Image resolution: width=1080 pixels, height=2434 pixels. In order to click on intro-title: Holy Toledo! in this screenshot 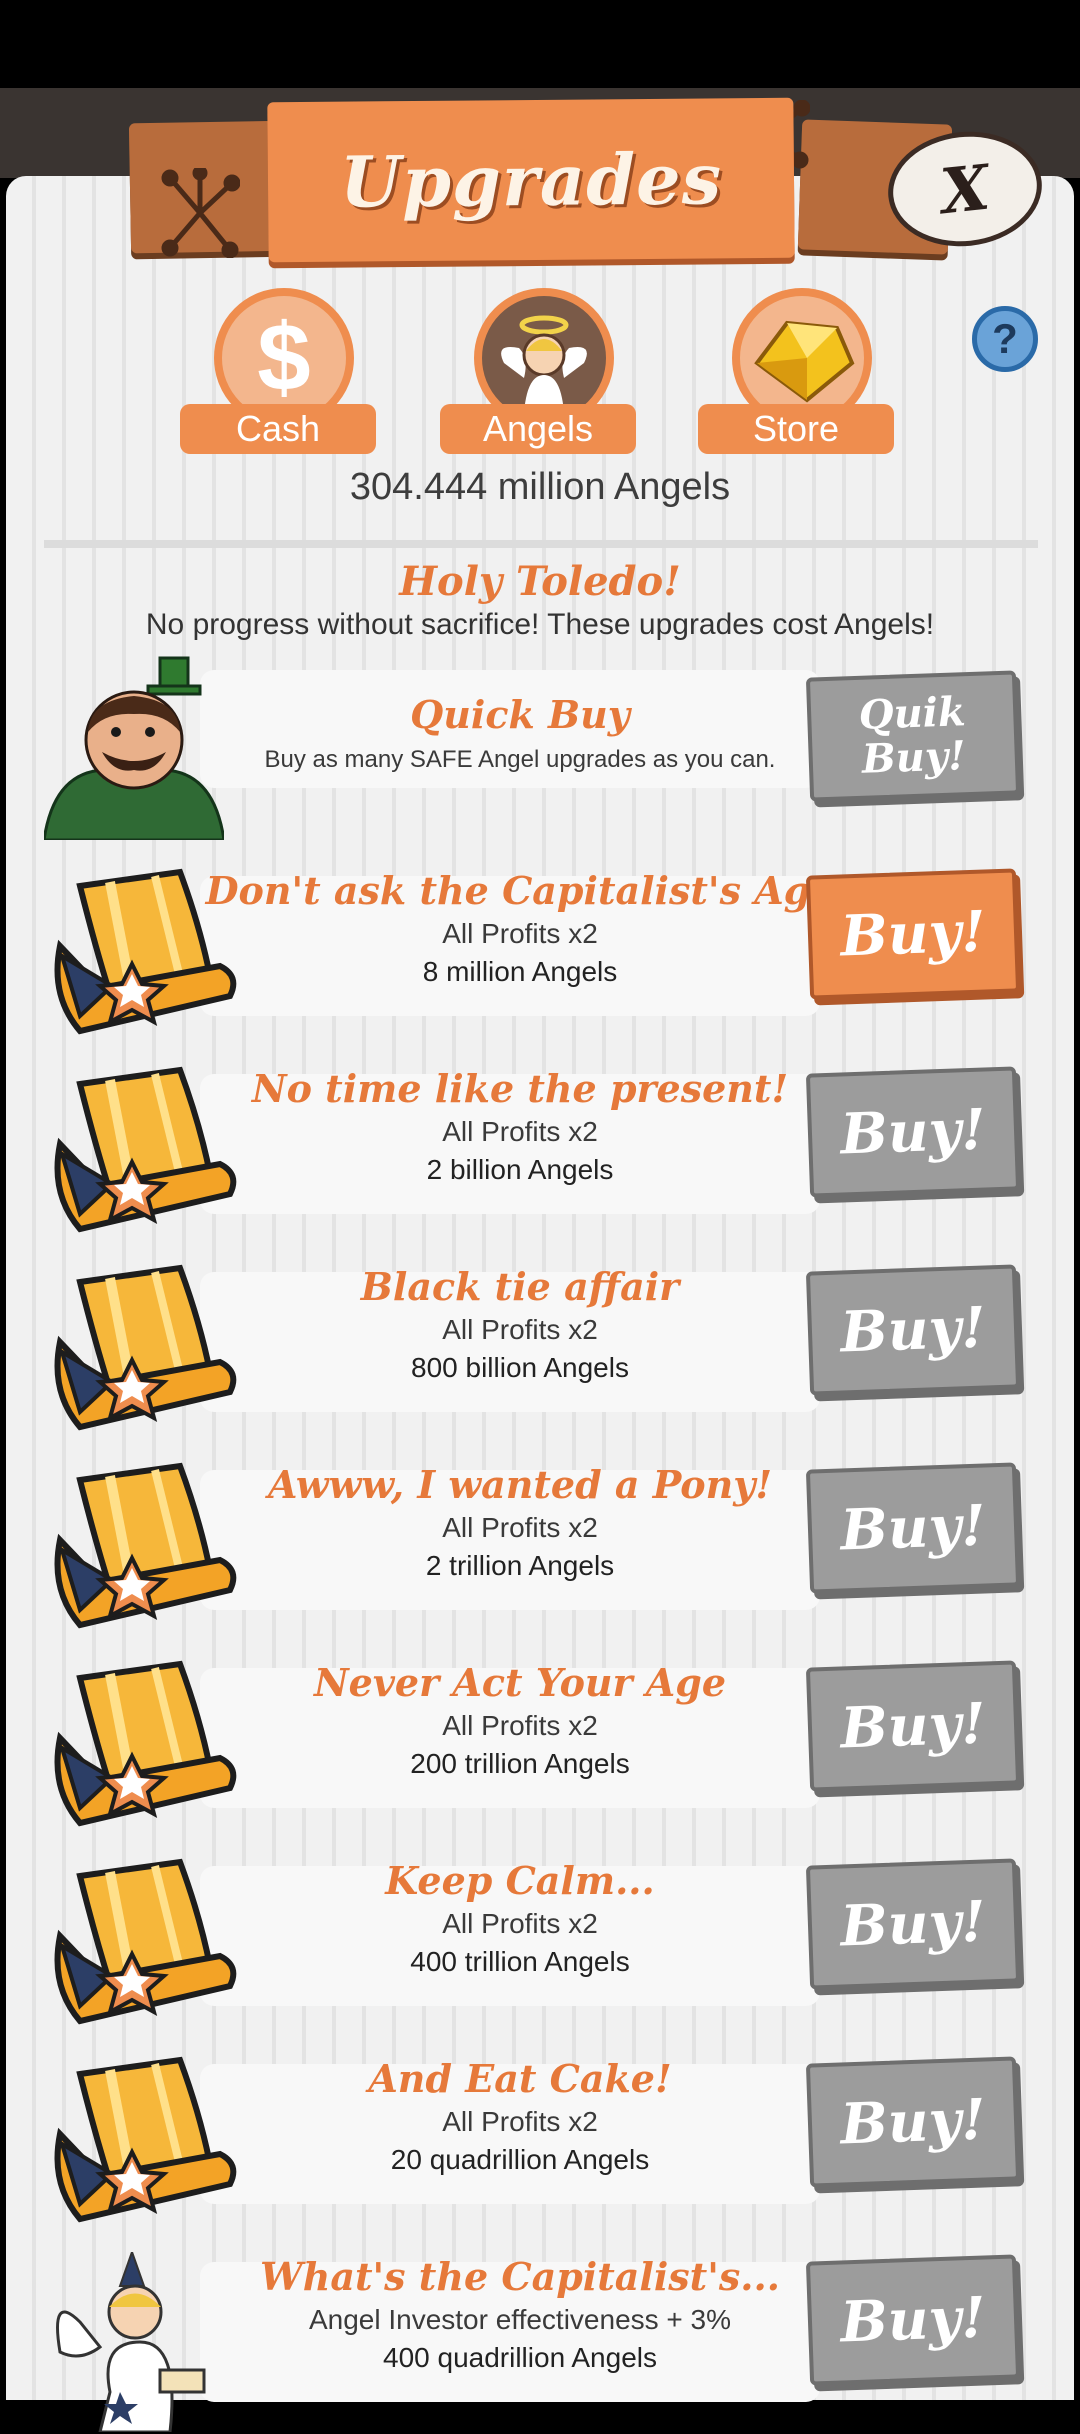, I will do `click(540, 581)`.